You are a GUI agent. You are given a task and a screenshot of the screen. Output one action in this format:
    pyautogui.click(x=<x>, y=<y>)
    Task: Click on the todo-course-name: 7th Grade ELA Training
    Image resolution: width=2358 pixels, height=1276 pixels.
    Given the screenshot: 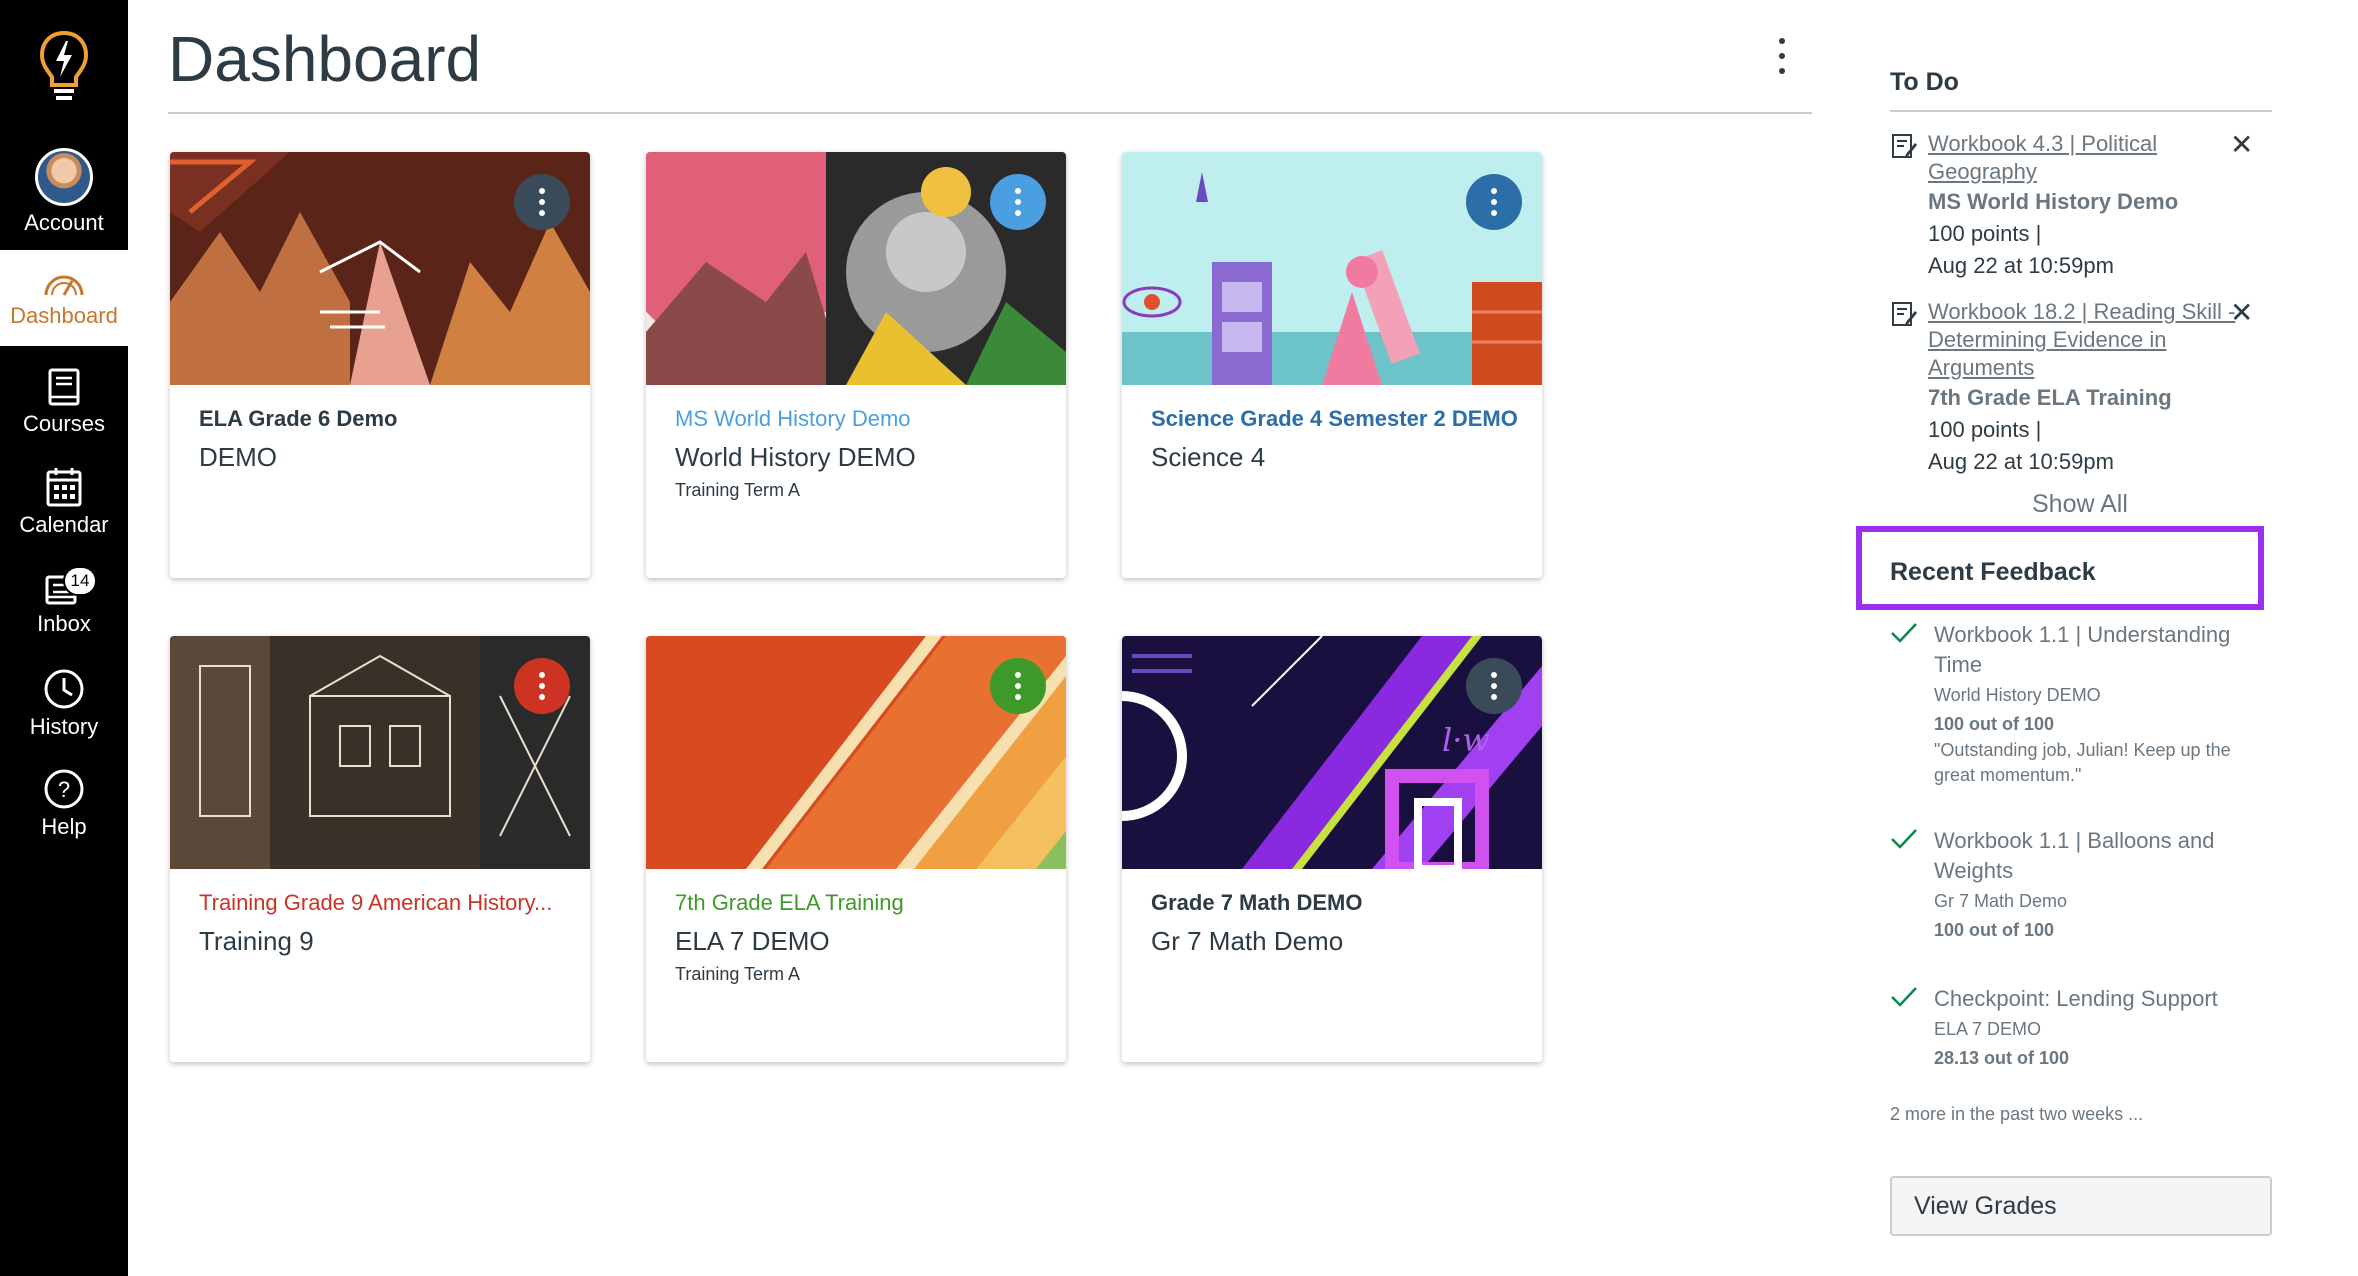 What is the action you would take?
    pyautogui.click(x=2050, y=397)
    